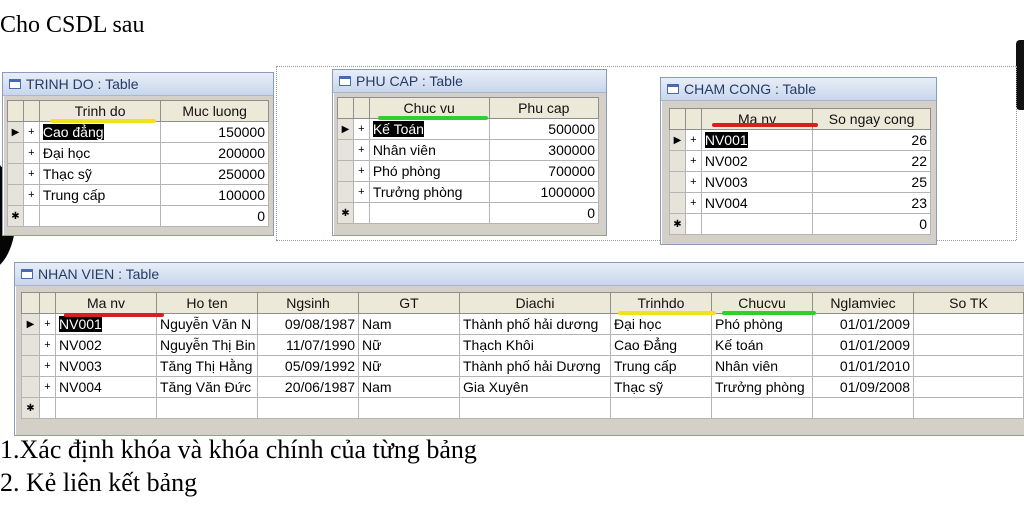  What do you see at coordinates (871, 119) in the screenshot?
I see `column-header: So ngay cong` at bounding box center [871, 119].